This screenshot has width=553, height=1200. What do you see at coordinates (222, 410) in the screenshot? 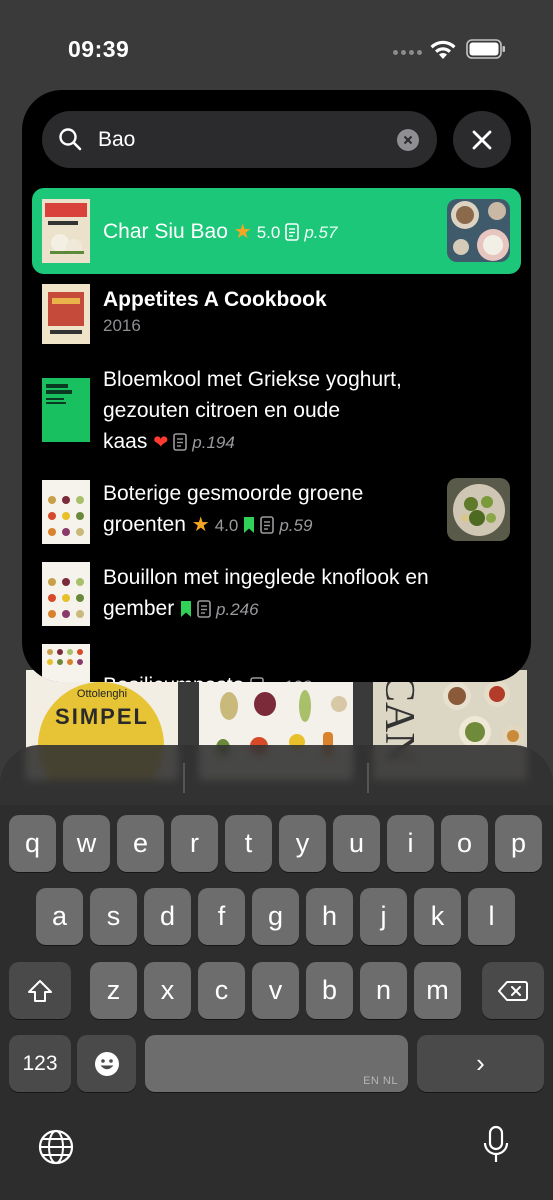
I see `recipe-title-line: gezouten citroen en oude` at bounding box center [222, 410].